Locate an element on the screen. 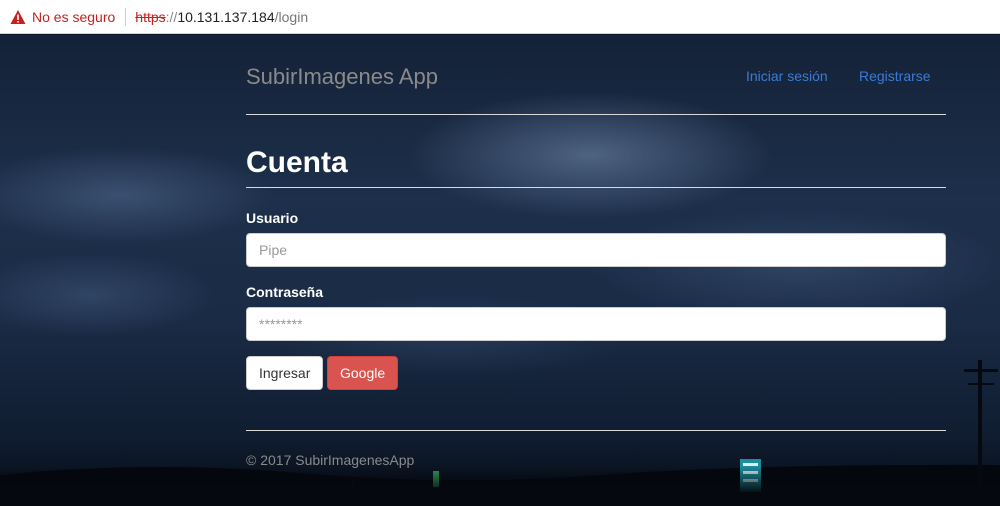  url-text: https://10.131.137.184/login is located at coordinates (221, 17).